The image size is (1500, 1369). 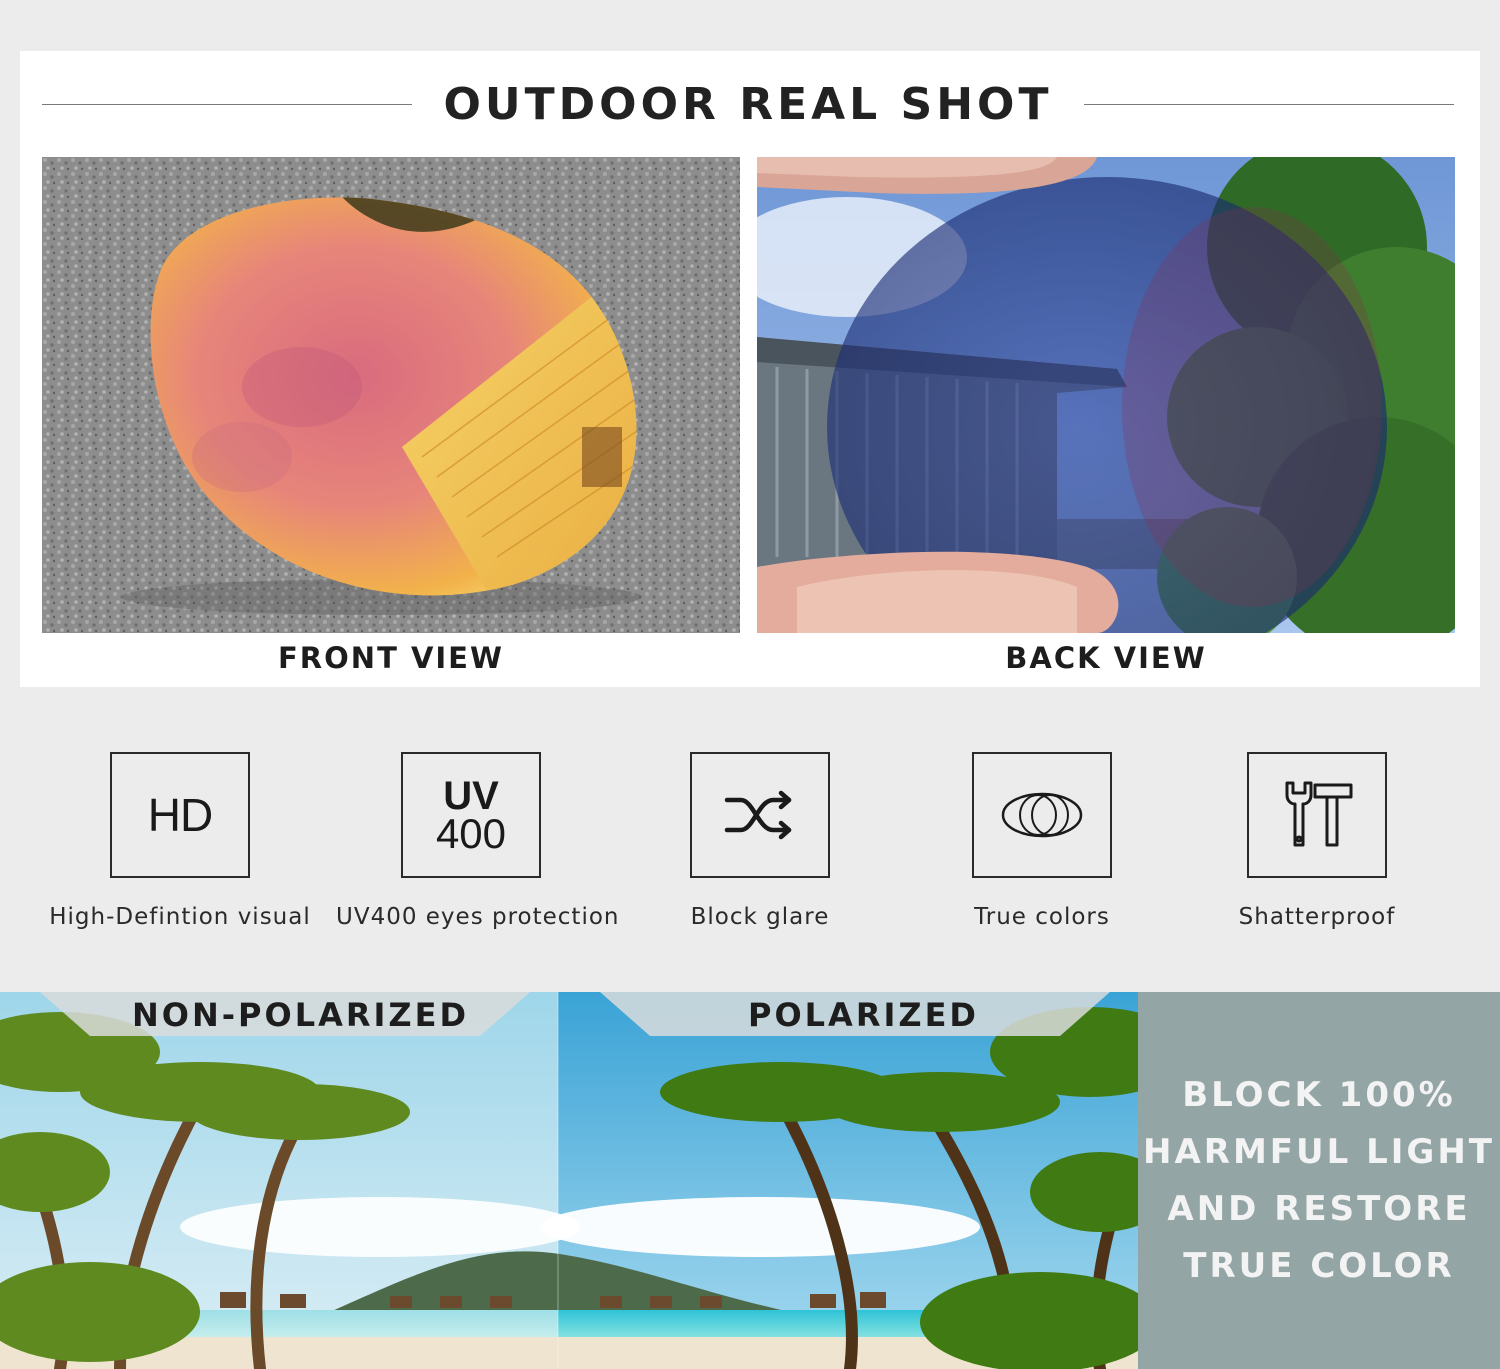 What do you see at coordinates (1319, 1265) in the screenshot?
I see `claim-line: TRUE COLOR` at bounding box center [1319, 1265].